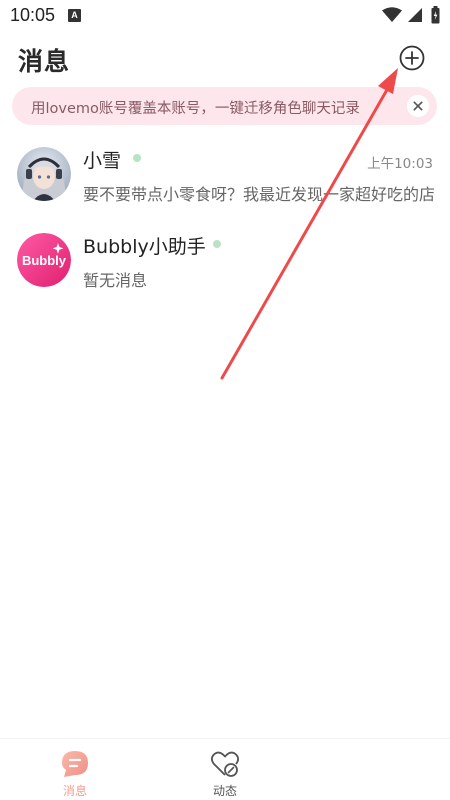 This screenshot has height=800, width=450. I want to click on tab-label: 动态, so click(224, 791).